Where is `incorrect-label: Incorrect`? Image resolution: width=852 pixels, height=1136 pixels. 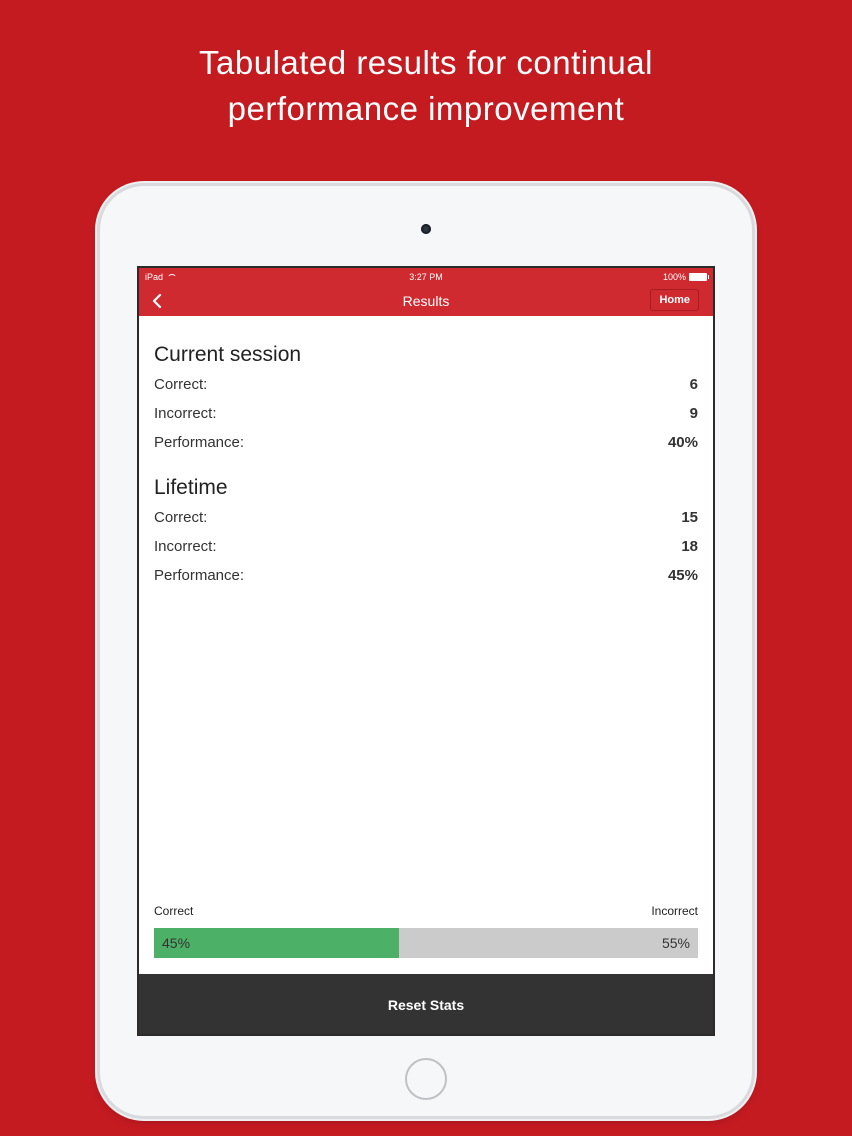
incorrect-label: Incorrect is located at coordinates (674, 911).